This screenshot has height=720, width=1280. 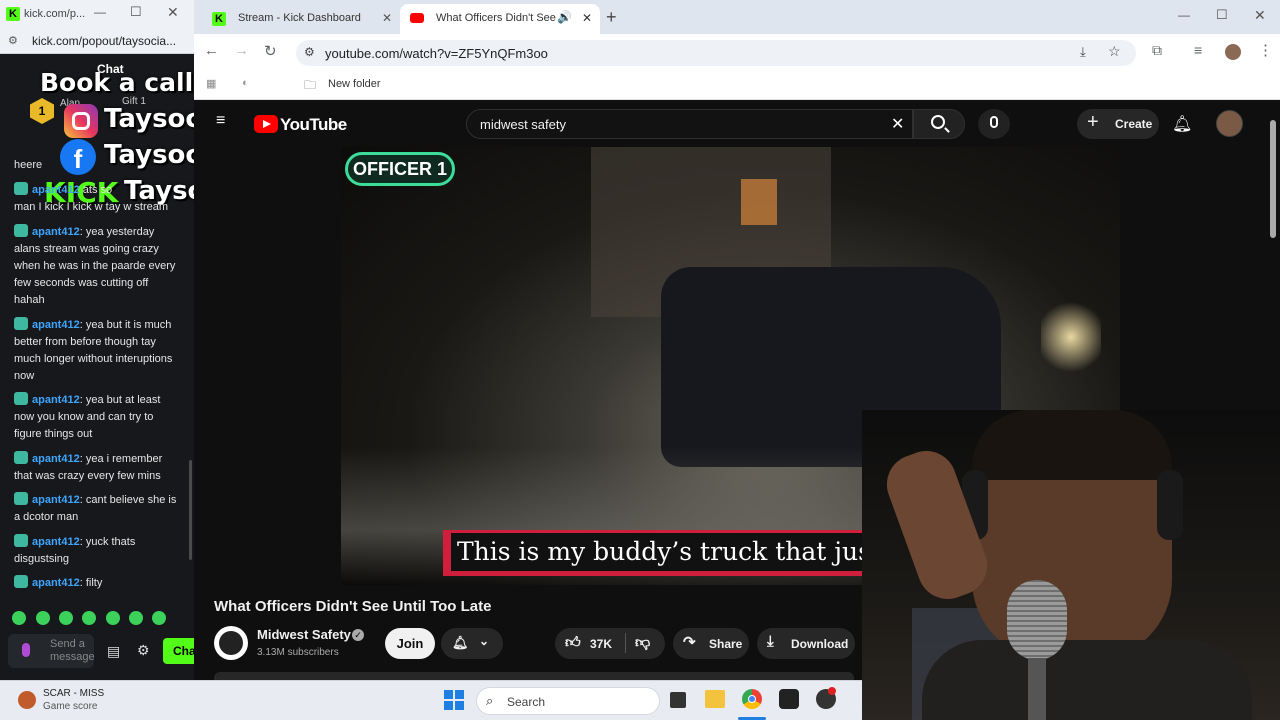 I want to click on top-gifter-num: 1, so click(x=42, y=111).